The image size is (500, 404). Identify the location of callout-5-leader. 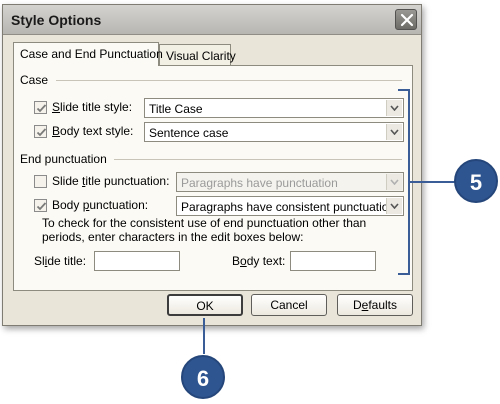
(433, 182).